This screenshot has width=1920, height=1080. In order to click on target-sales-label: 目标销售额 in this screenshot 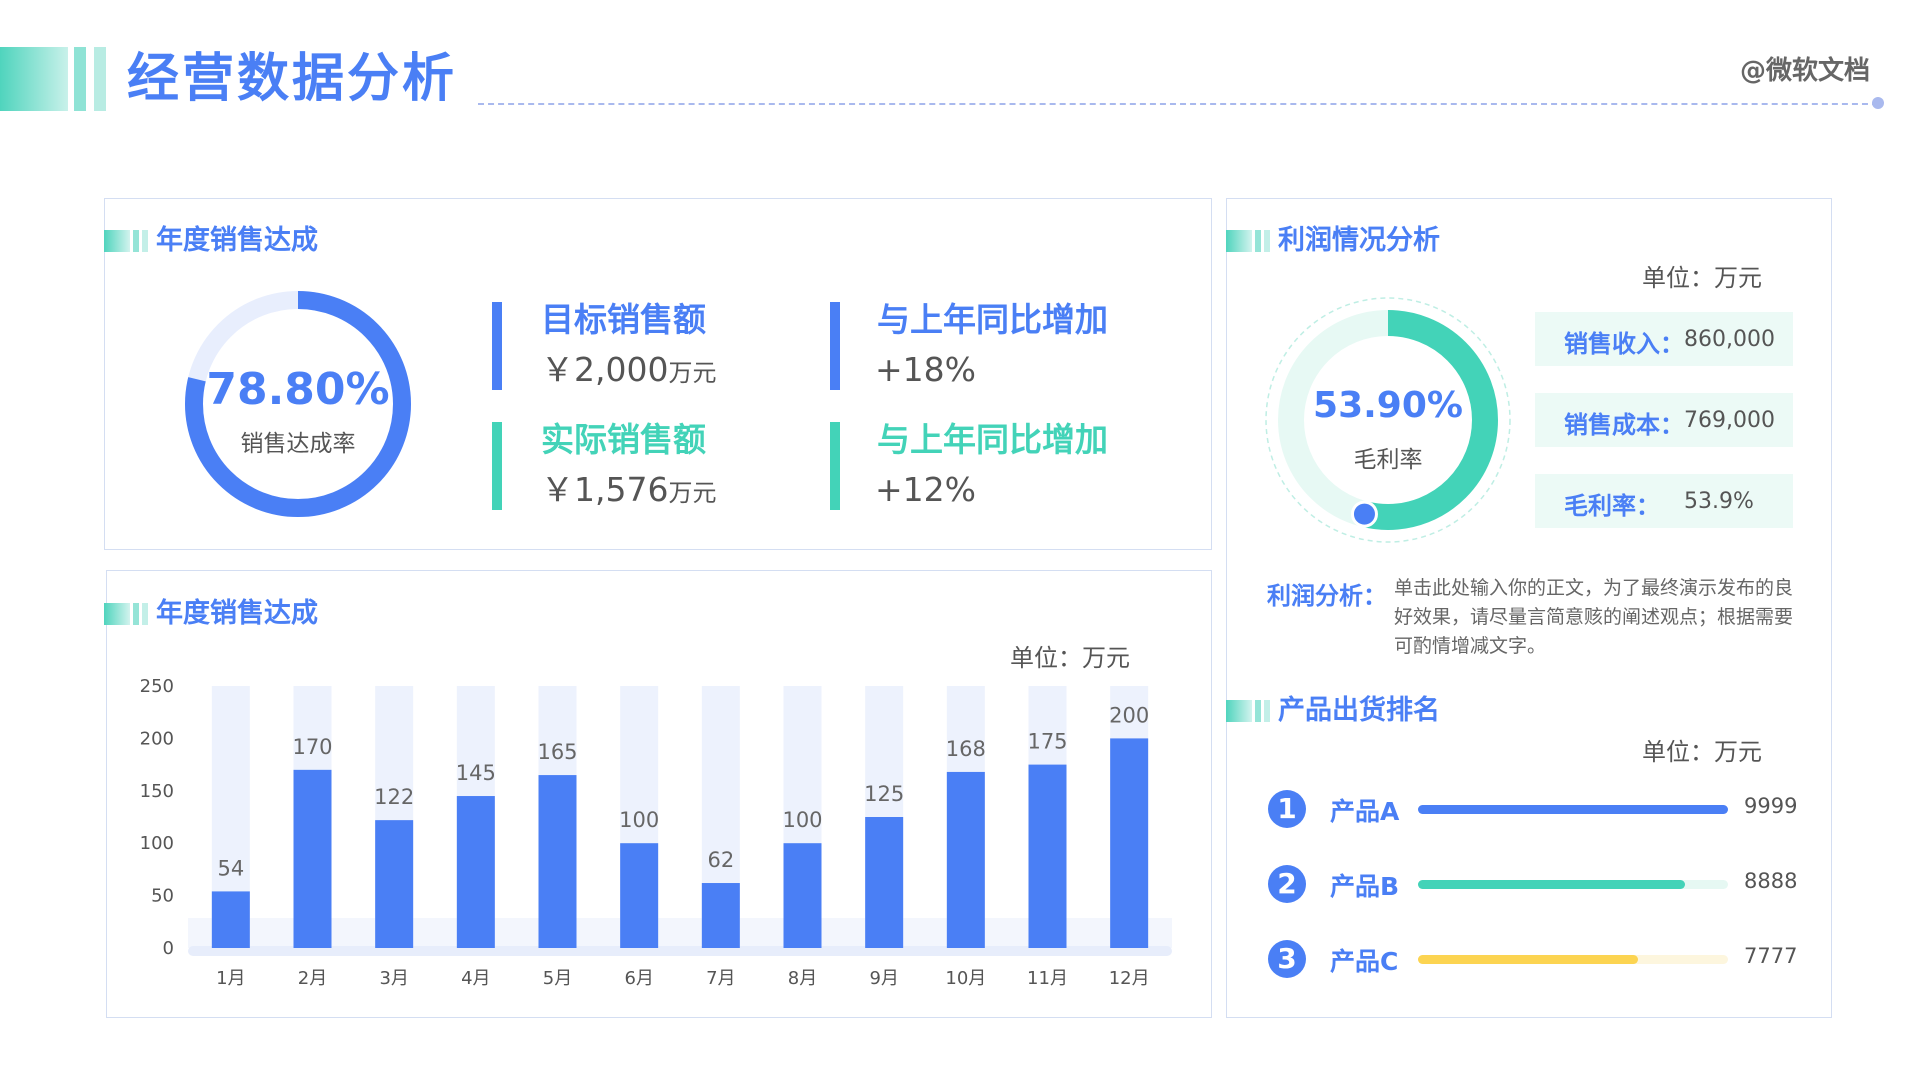, I will do `click(623, 319)`.